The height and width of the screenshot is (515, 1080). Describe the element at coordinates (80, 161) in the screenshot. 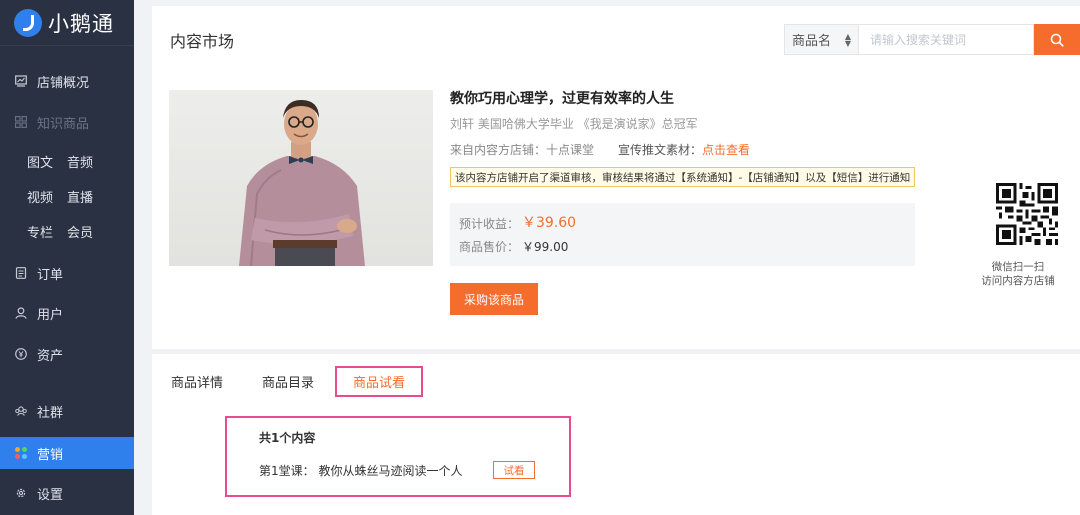

I see `submenu-item-audio: 音频` at that location.